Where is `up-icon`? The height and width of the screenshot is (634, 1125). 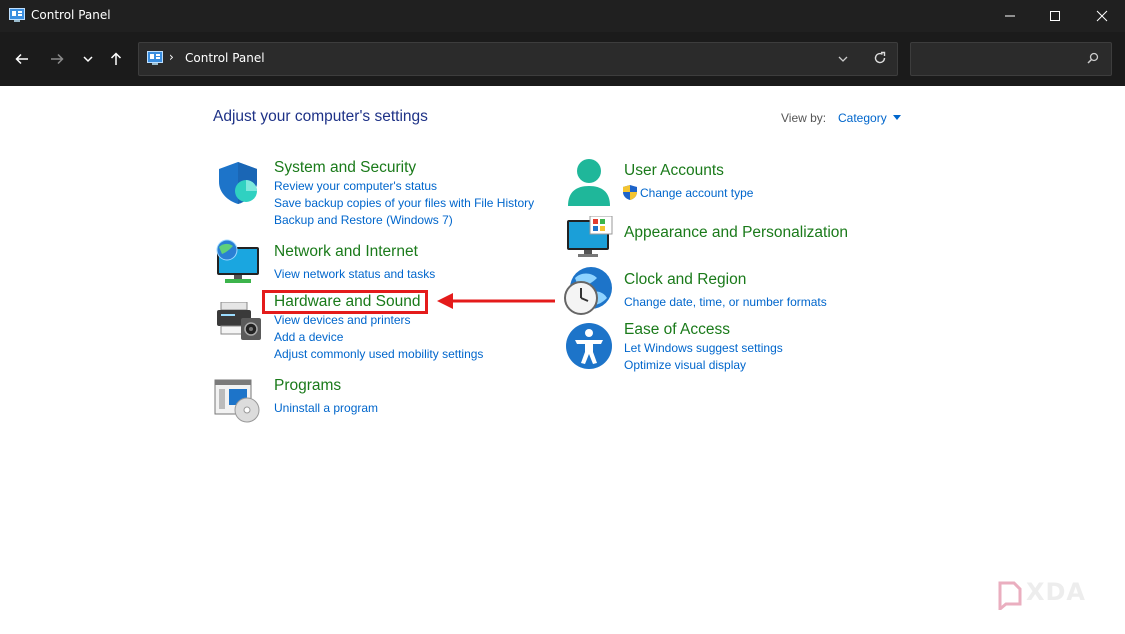 up-icon is located at coordinates (116, 58).